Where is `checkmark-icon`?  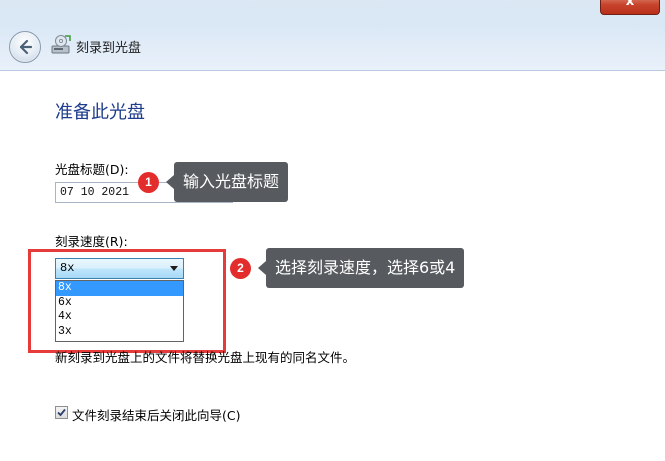
checkmark-icon is located at coordinates (61, 412).